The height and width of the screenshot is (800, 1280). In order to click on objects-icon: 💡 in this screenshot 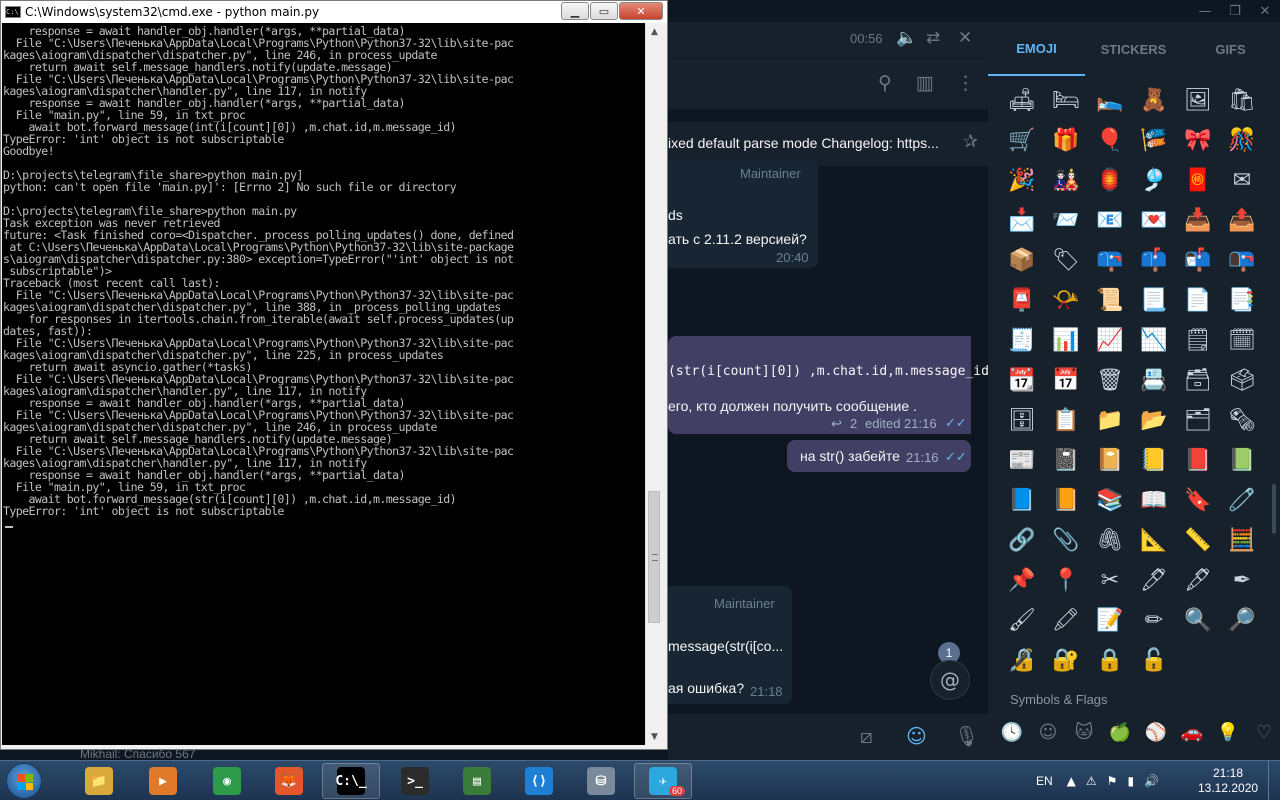, I will do `click(1228, 737)`.